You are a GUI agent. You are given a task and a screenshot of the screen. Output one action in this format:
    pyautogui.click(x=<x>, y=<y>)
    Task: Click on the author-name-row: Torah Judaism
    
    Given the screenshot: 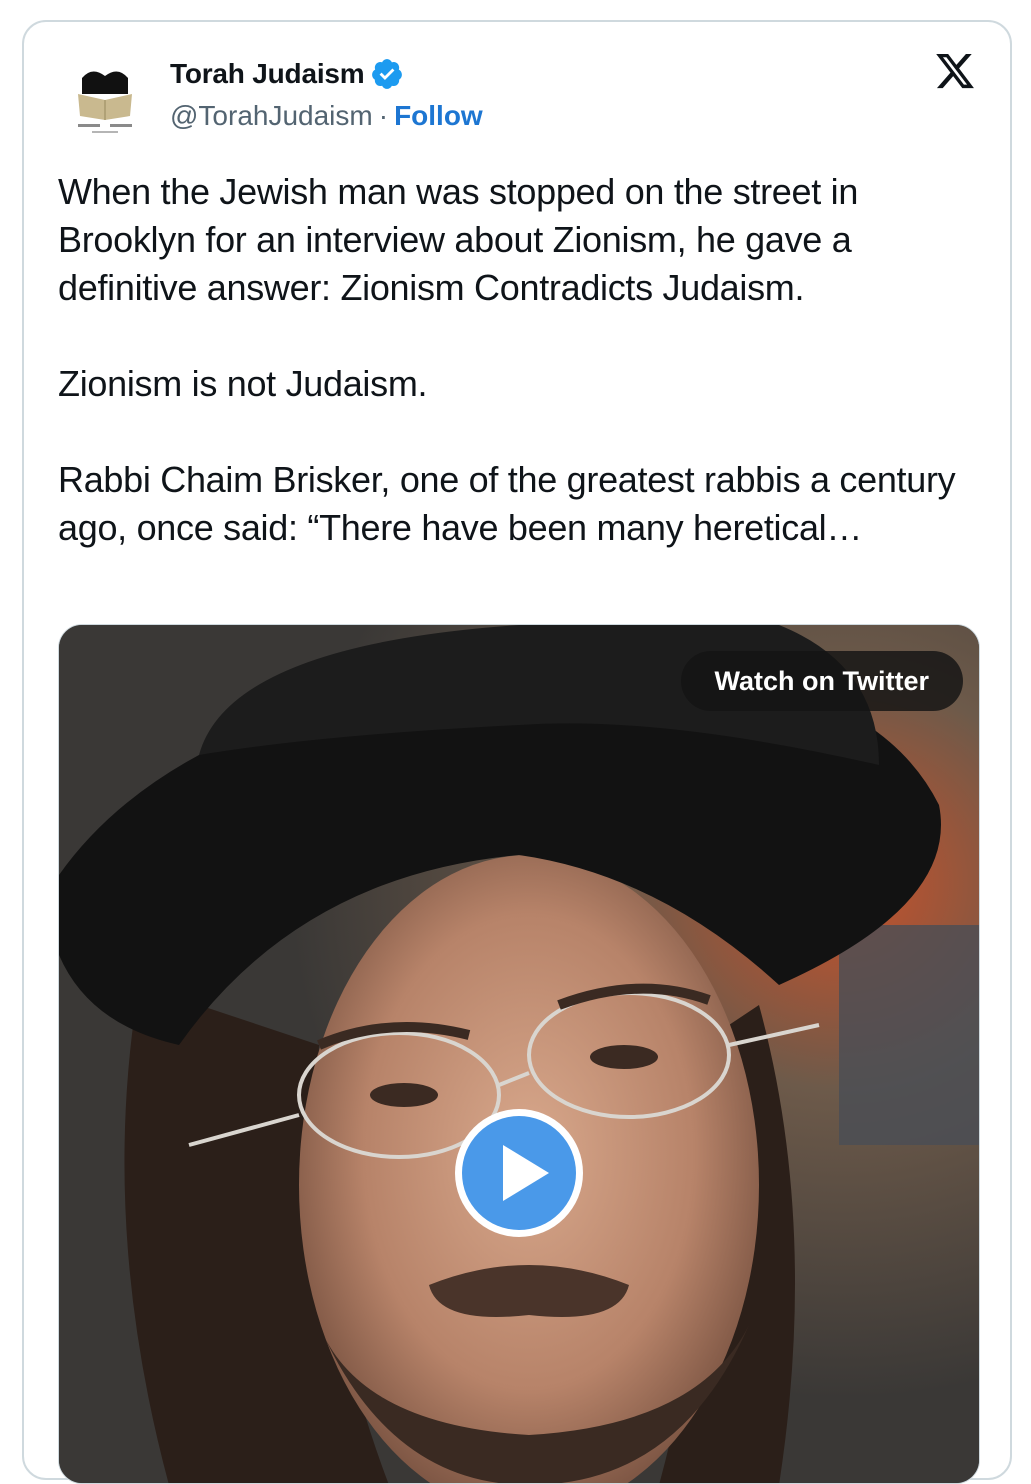 What is the action you would take?
    pyautogui.click(x=287, y=74)
    